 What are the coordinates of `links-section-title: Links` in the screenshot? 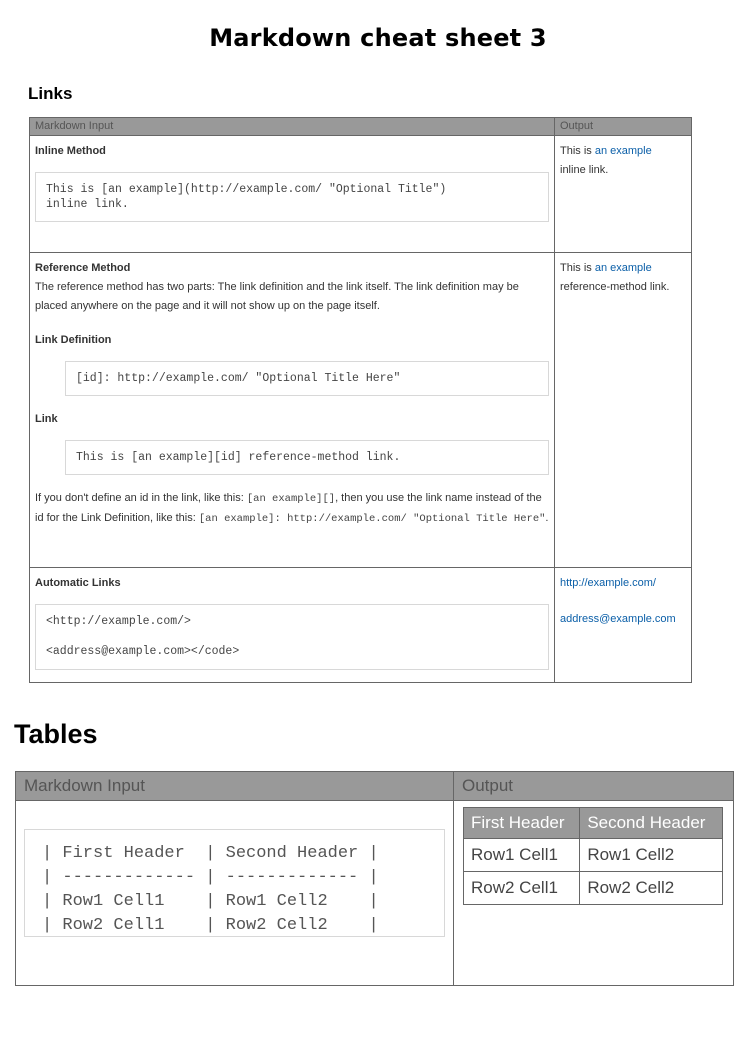 It's located at (50, 93).